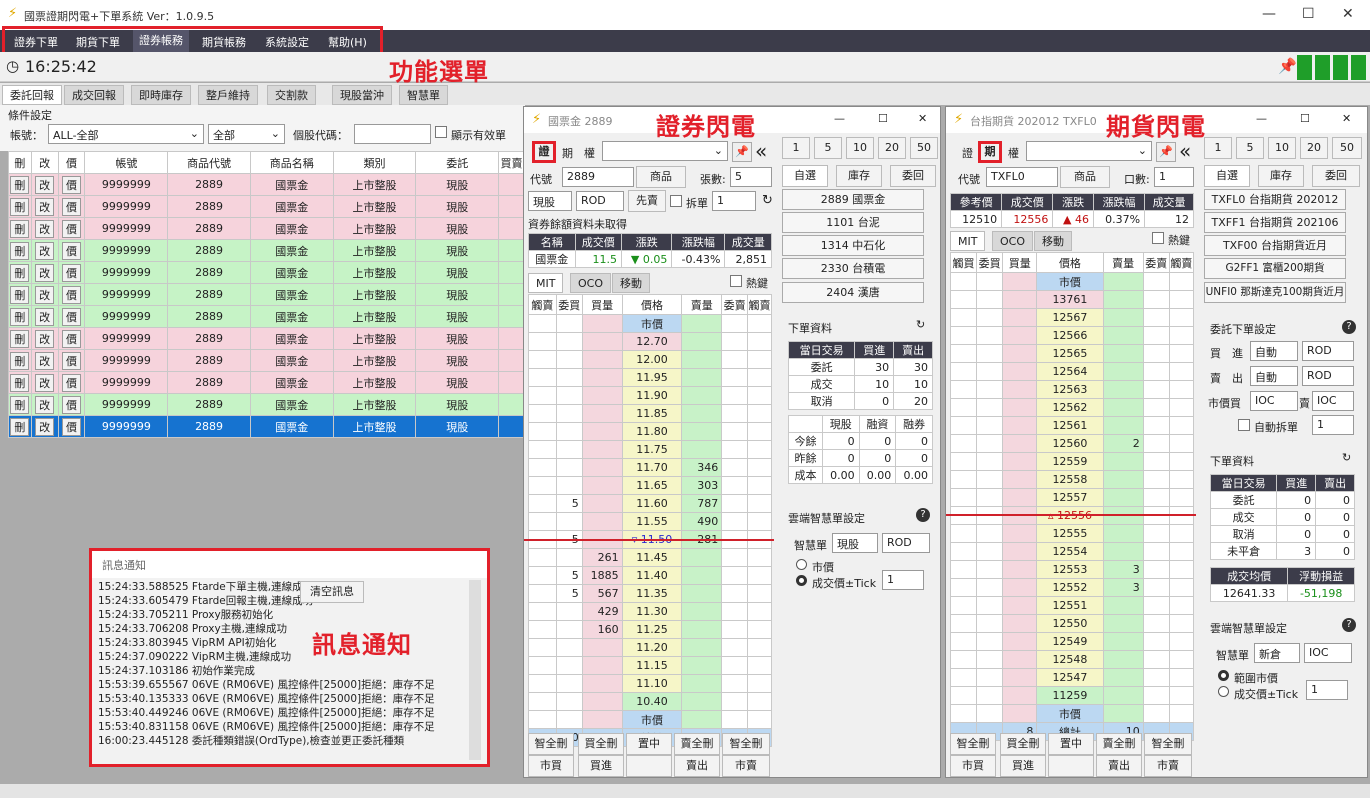  I want to click on price-cell: 12564, so click(1070, 371).